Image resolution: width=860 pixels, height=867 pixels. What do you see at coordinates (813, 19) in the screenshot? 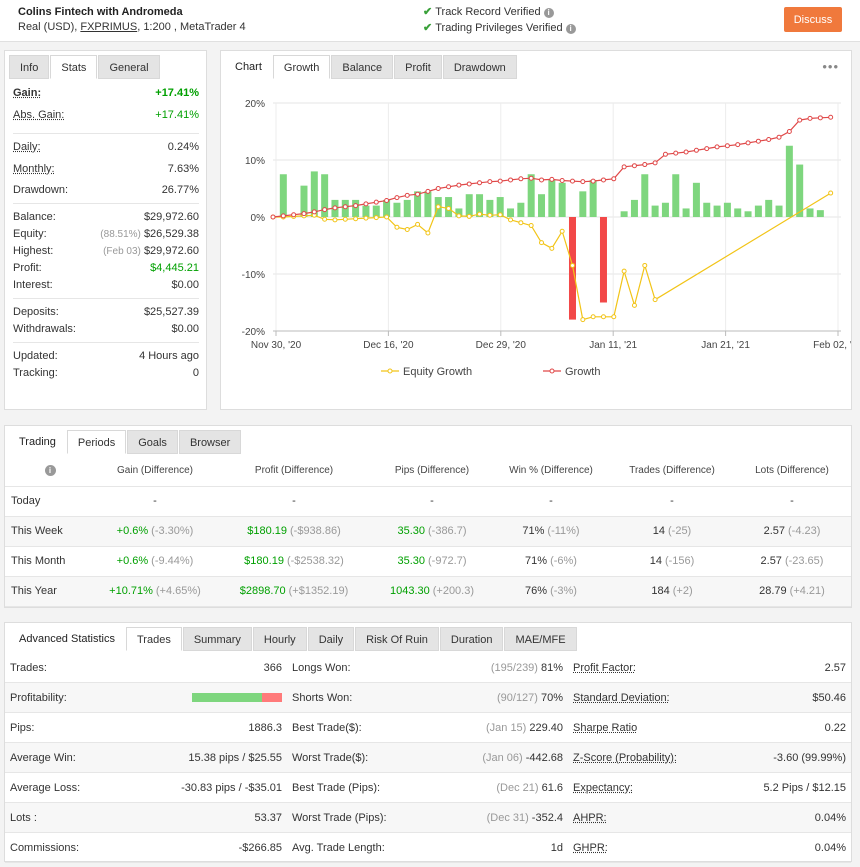
I see `discuss-button: Discuss` at bounding box center [813, 19].